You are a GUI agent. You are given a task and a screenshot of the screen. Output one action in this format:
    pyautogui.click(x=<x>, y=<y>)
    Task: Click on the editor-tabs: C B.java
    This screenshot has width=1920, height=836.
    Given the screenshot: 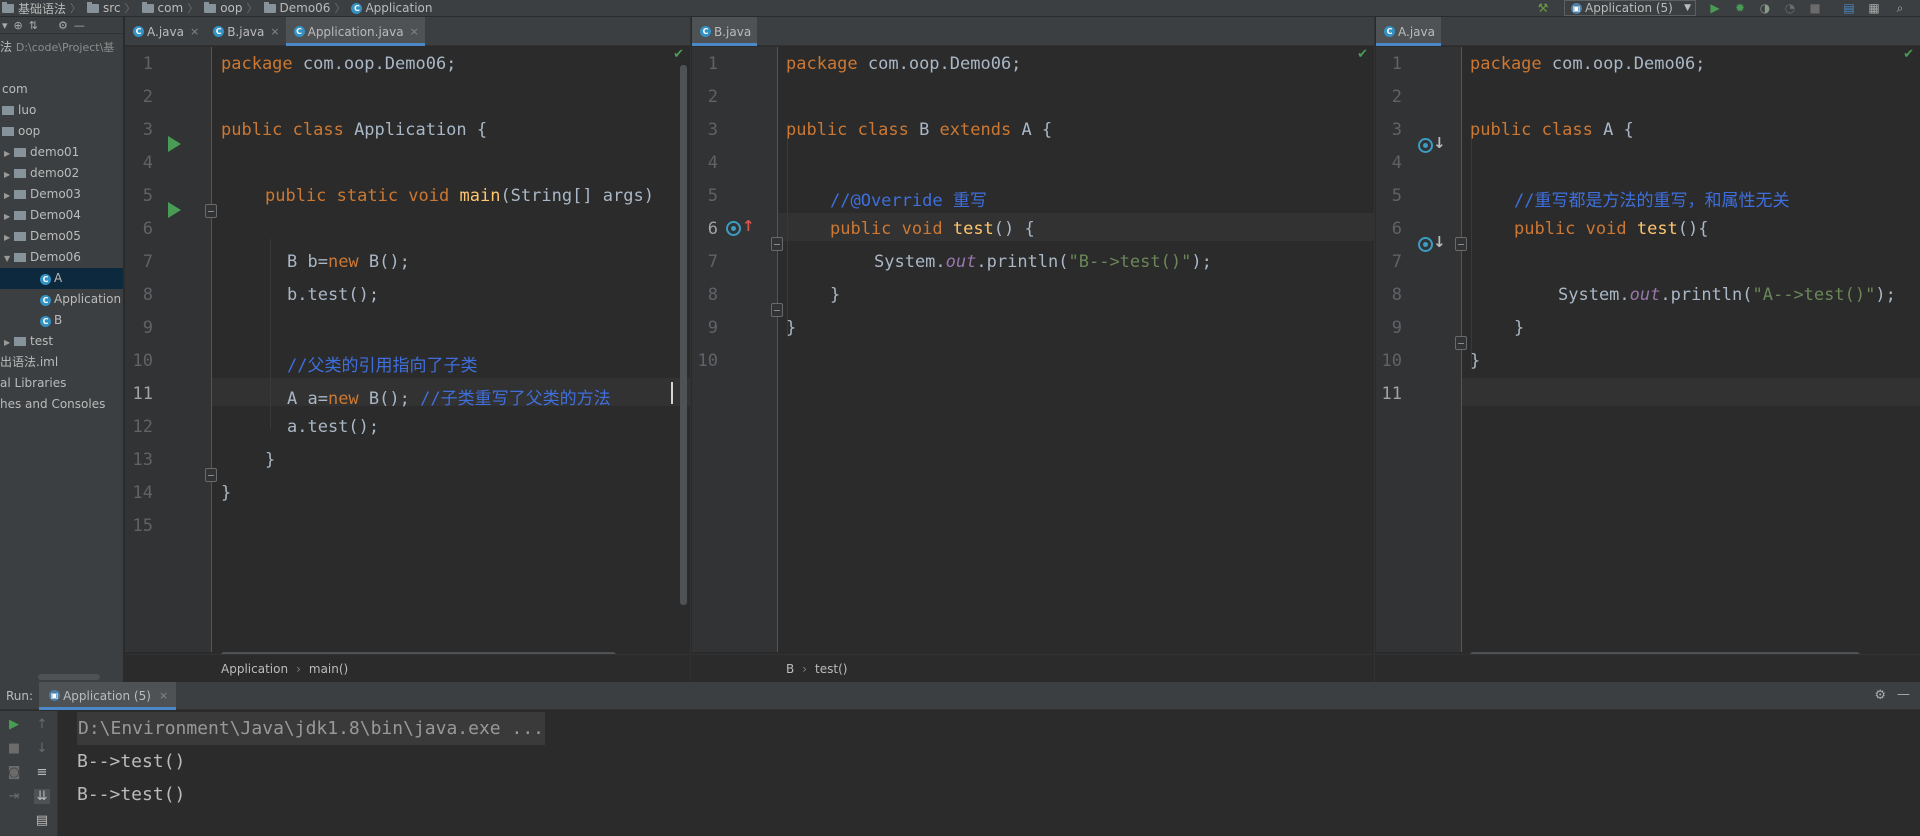 What is the action you would take?
    pyautogui.click(x=1033, y=31)
    